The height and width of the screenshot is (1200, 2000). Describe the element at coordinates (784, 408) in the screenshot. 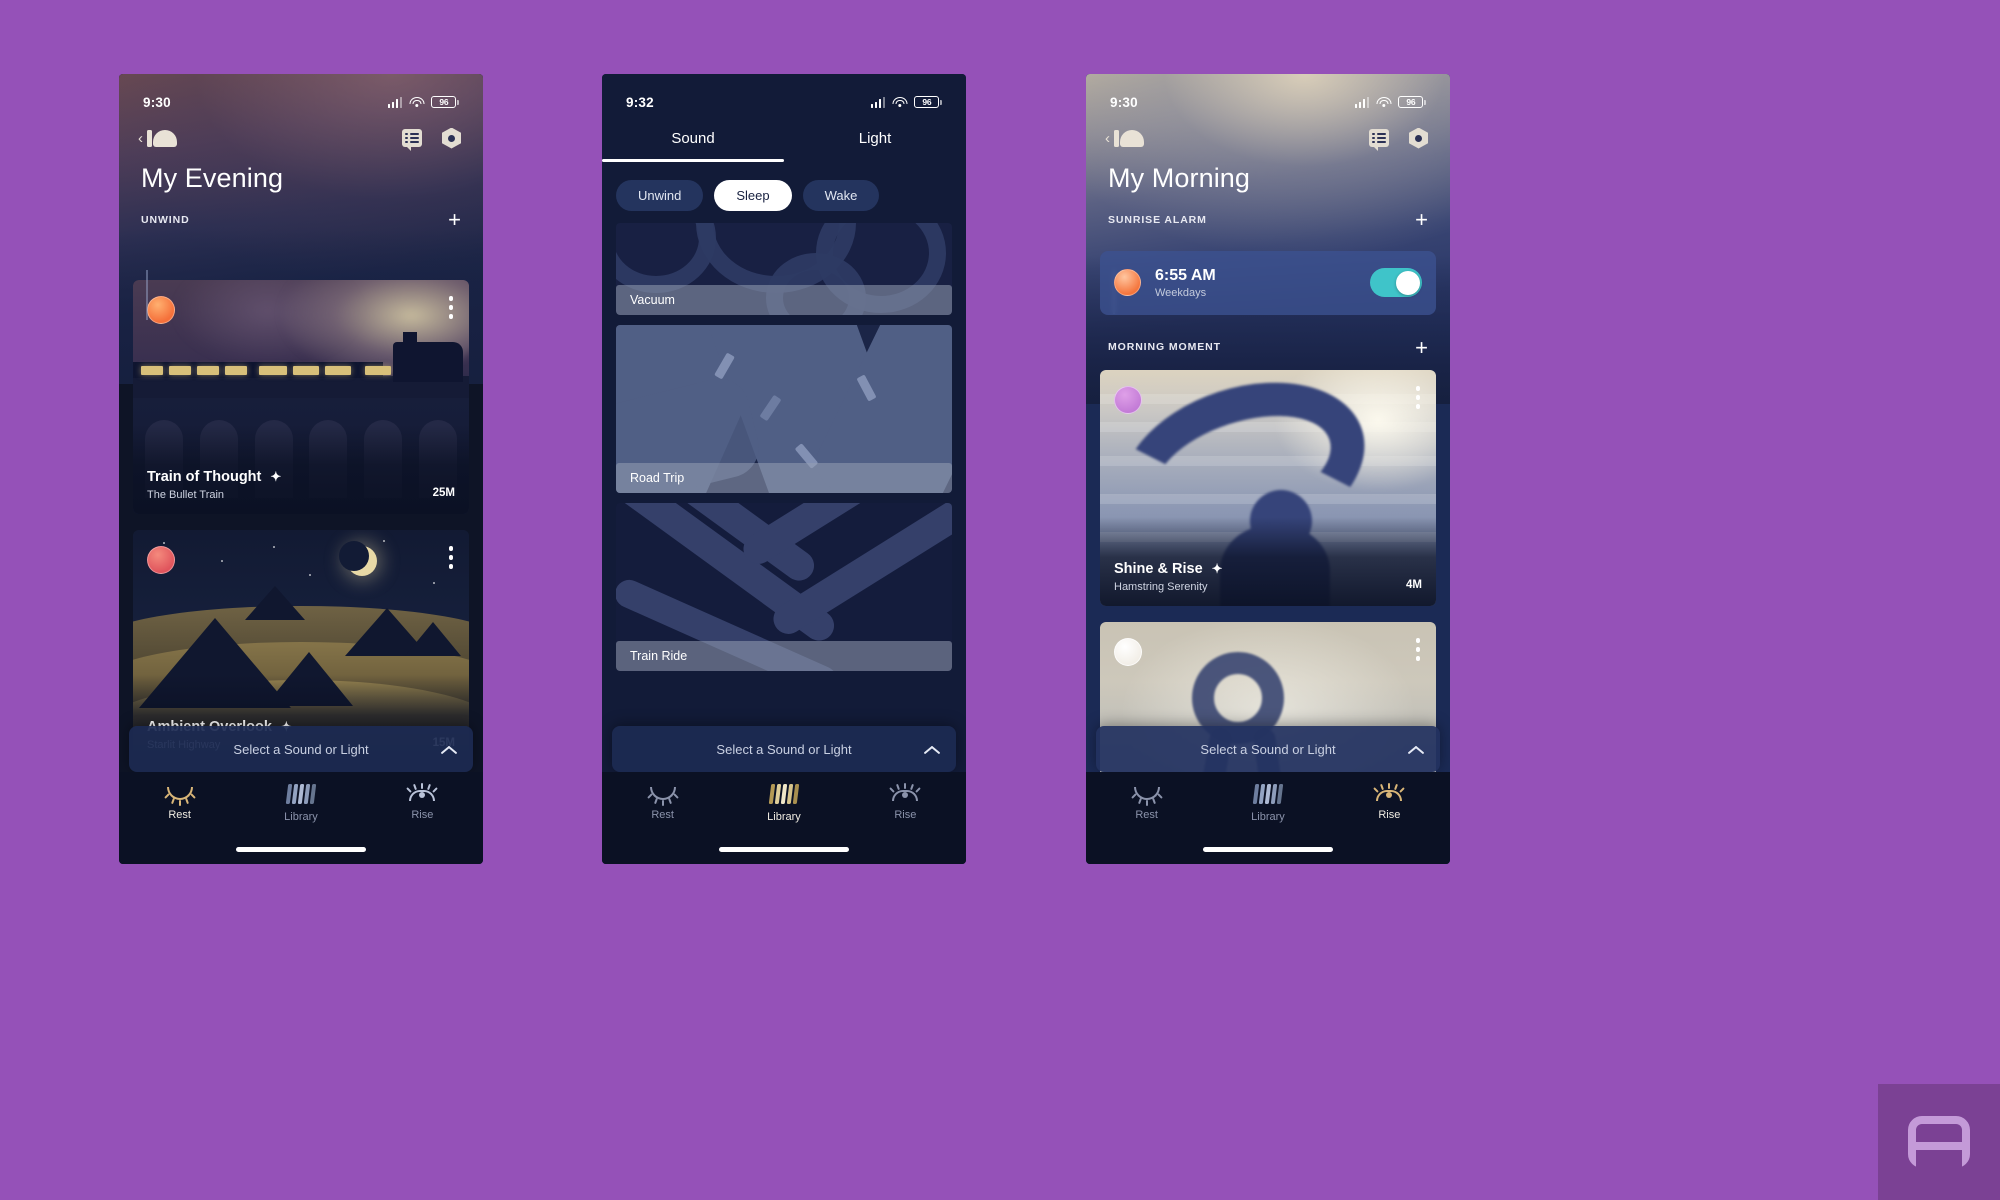

I see `library-item-road-trip: Road Trip` at that location.